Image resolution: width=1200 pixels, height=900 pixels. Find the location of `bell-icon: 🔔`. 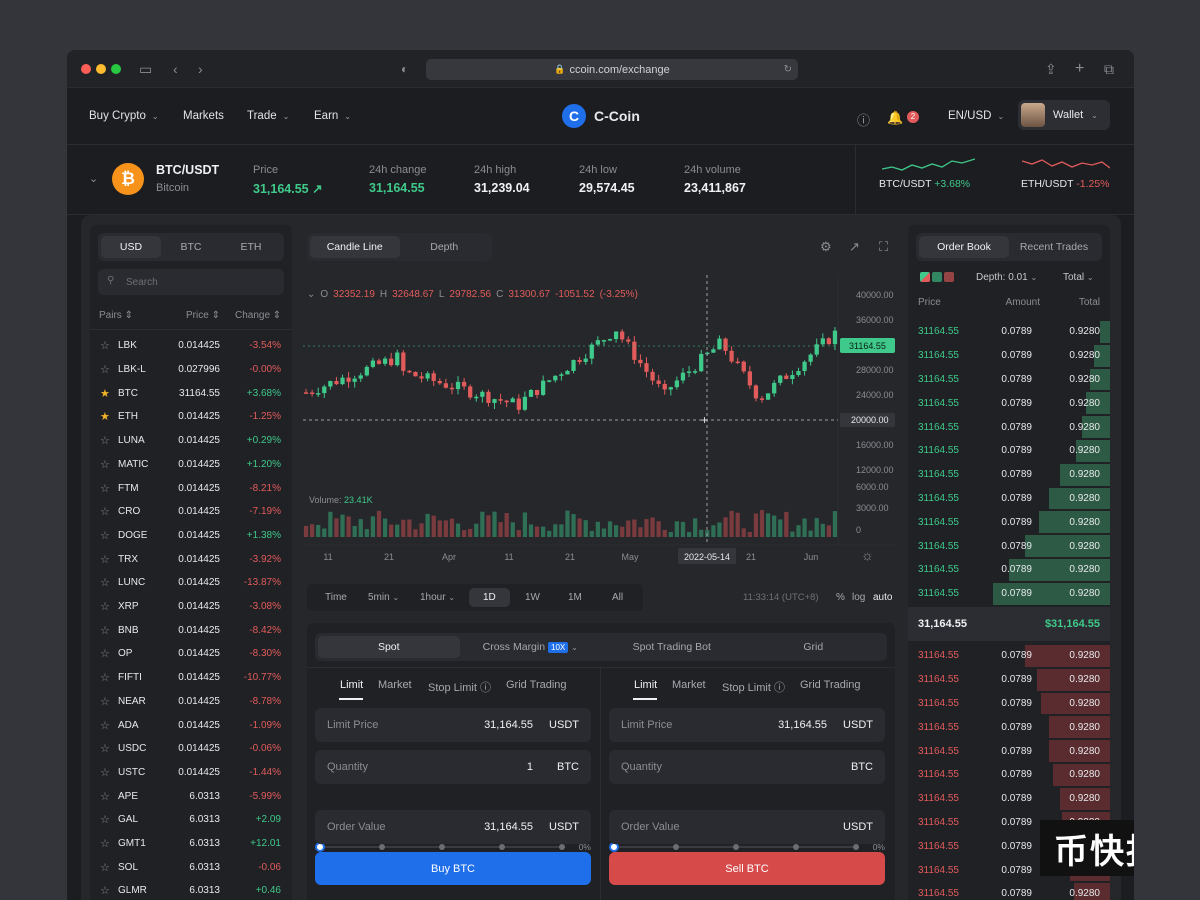

bell-icon: 🔔 is located at coordinates (895, 118).